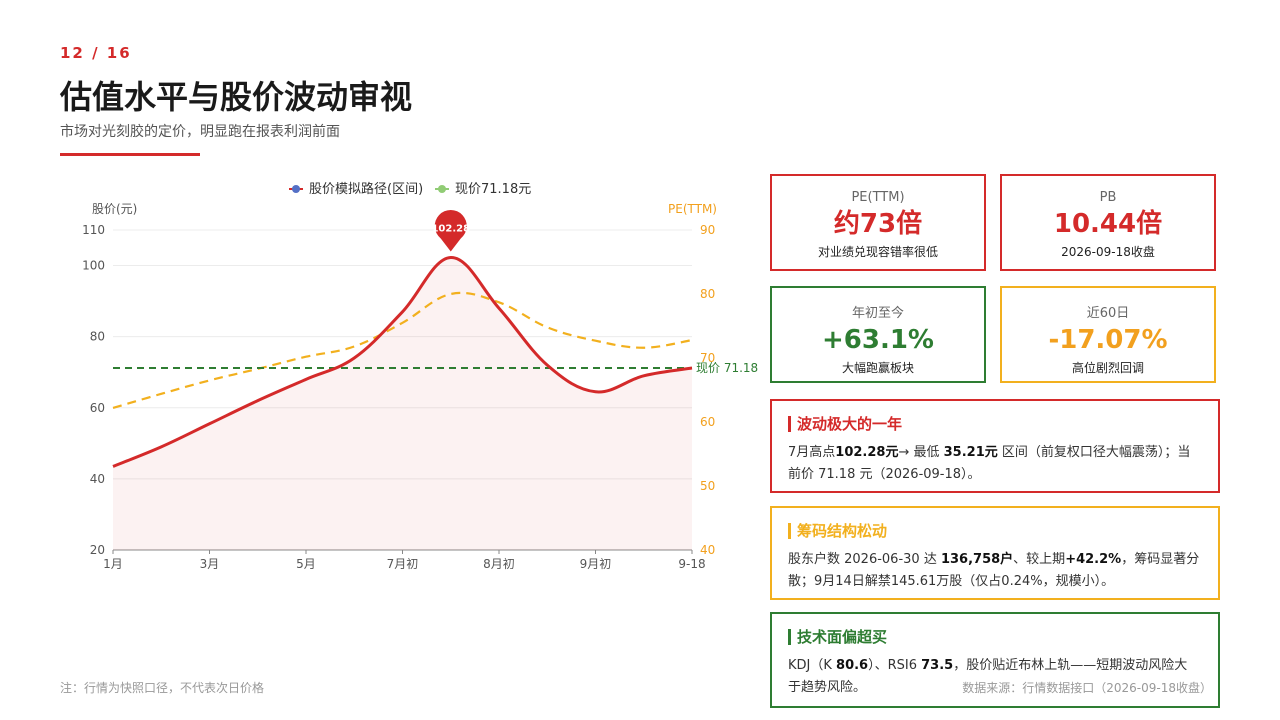 This screenshot has width=1280, height=720. What do you see at coordinates (1108, 313) in the screenshot?
I see `kpi-label: 近60日` at bounding box center [1108, 313].